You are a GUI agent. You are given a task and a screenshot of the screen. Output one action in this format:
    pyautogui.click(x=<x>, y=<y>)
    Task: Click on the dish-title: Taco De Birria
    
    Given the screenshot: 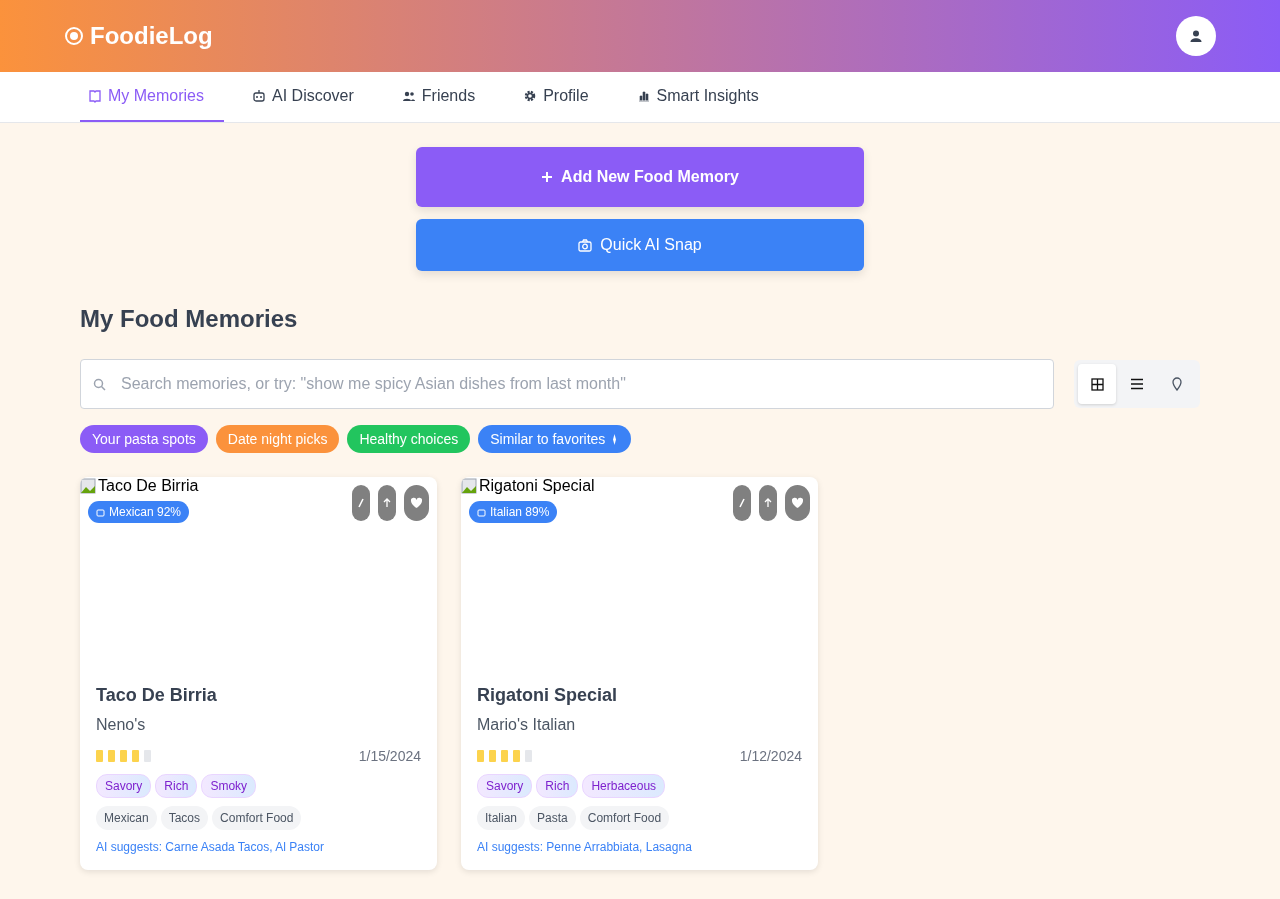 What is the action you would take?
    pyautogui.click(x=157, y=695)
    